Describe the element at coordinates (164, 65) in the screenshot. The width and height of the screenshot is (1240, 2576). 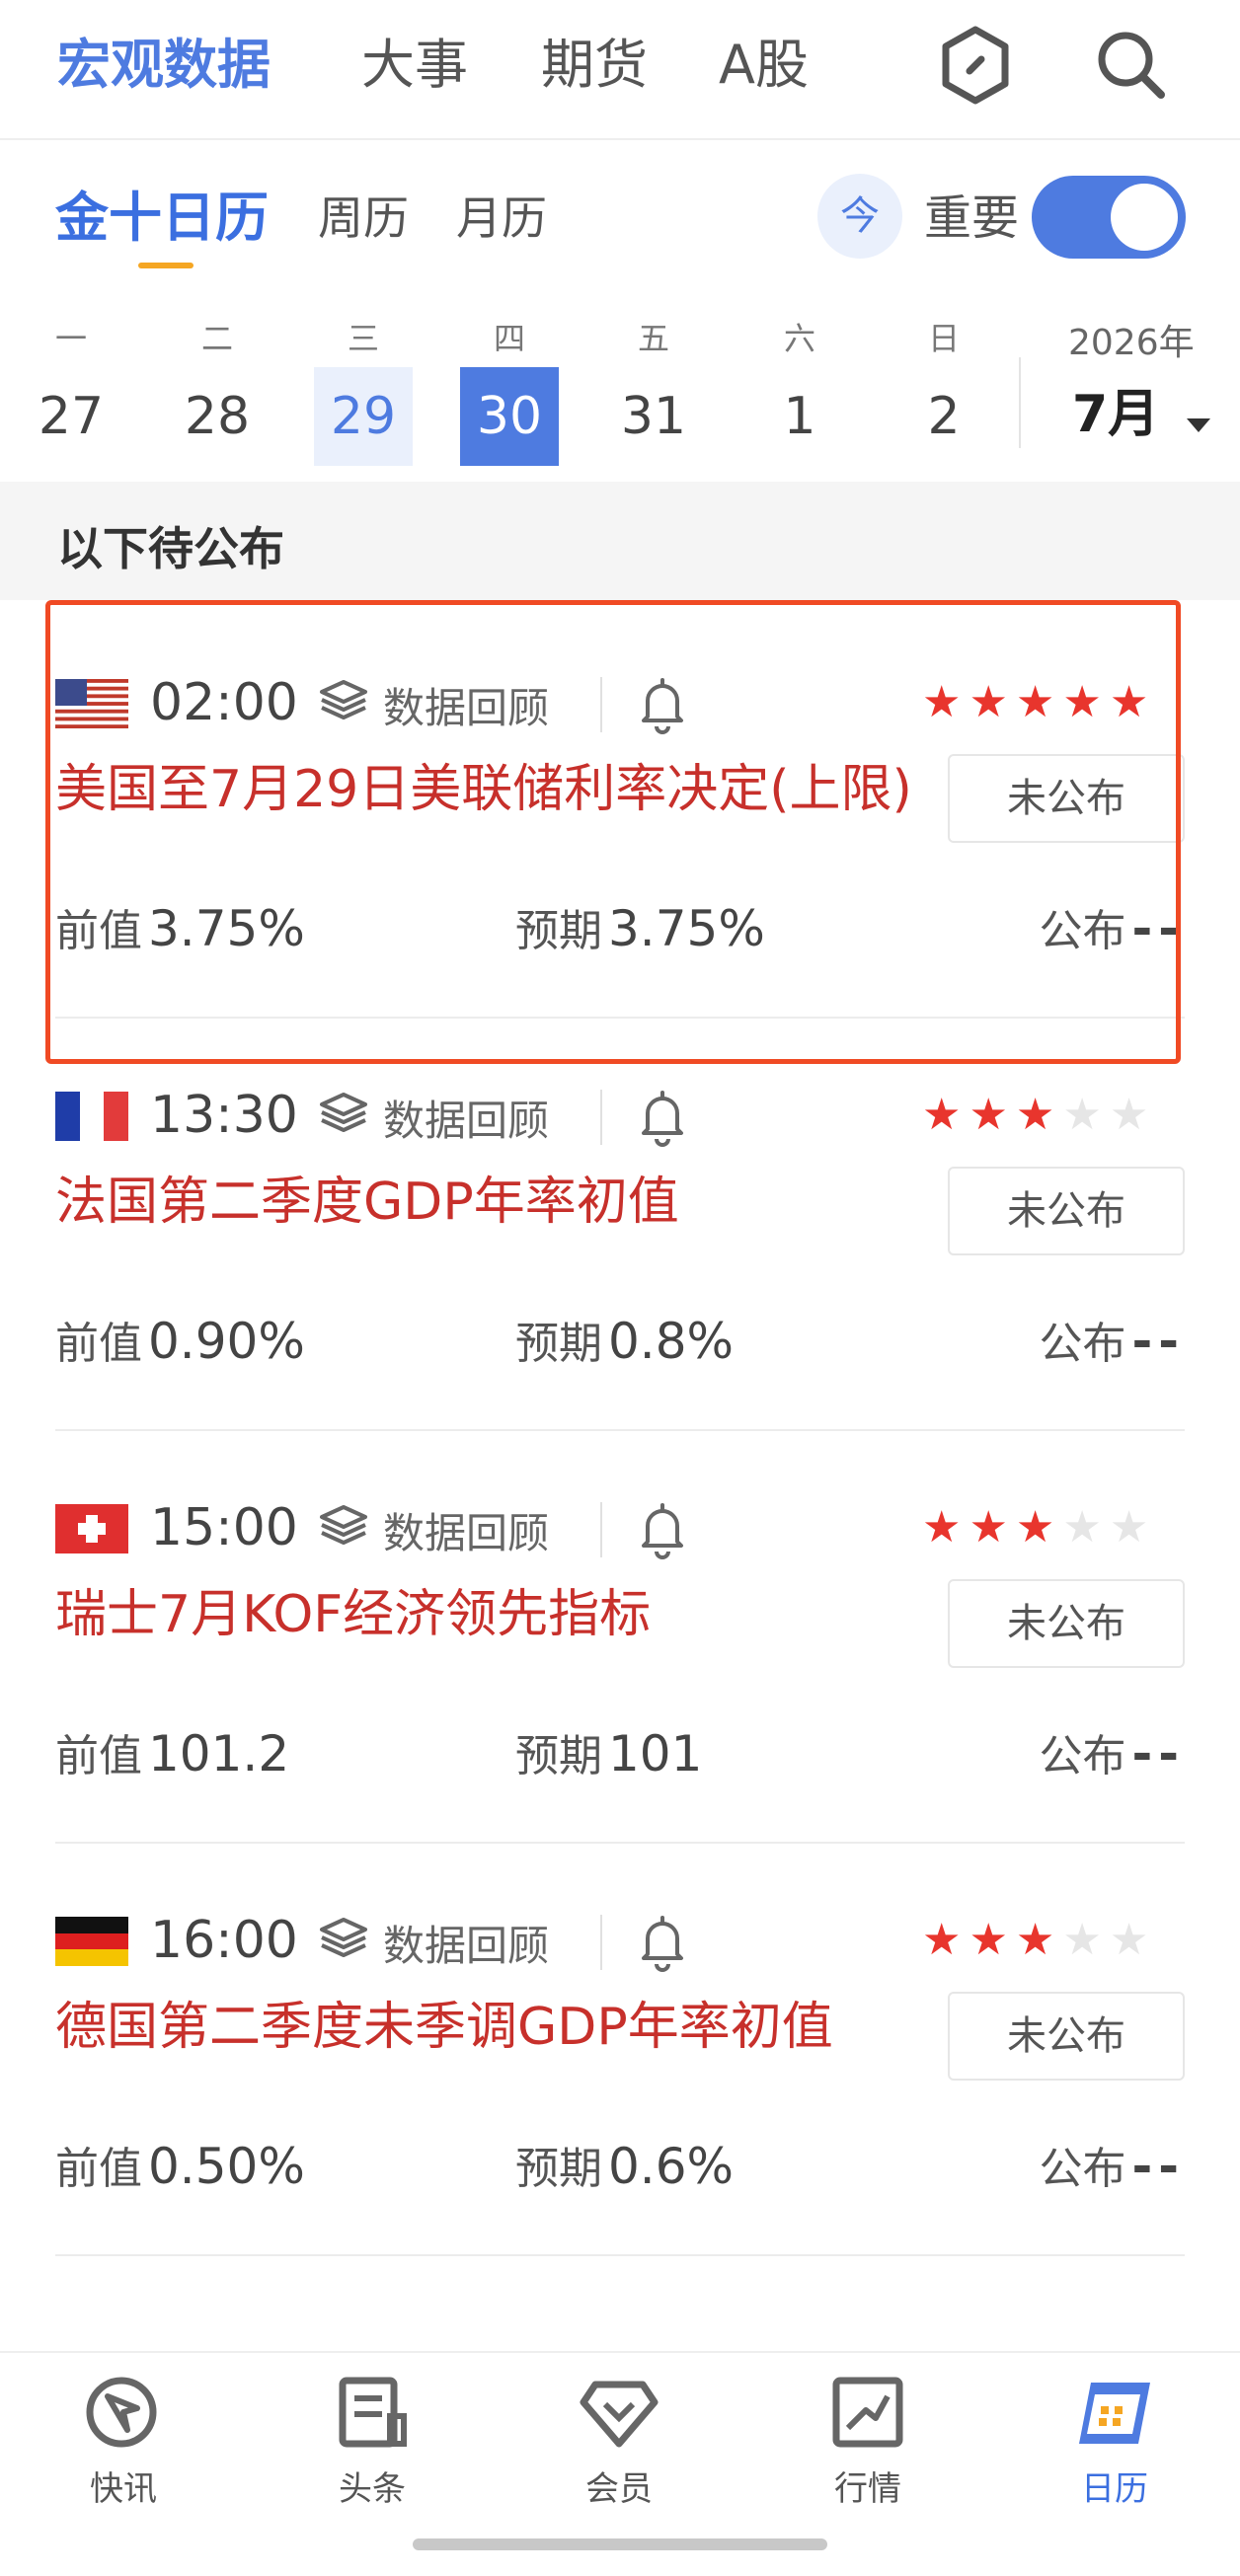
I see `tab-macro-data: 宏观数据` at that location.